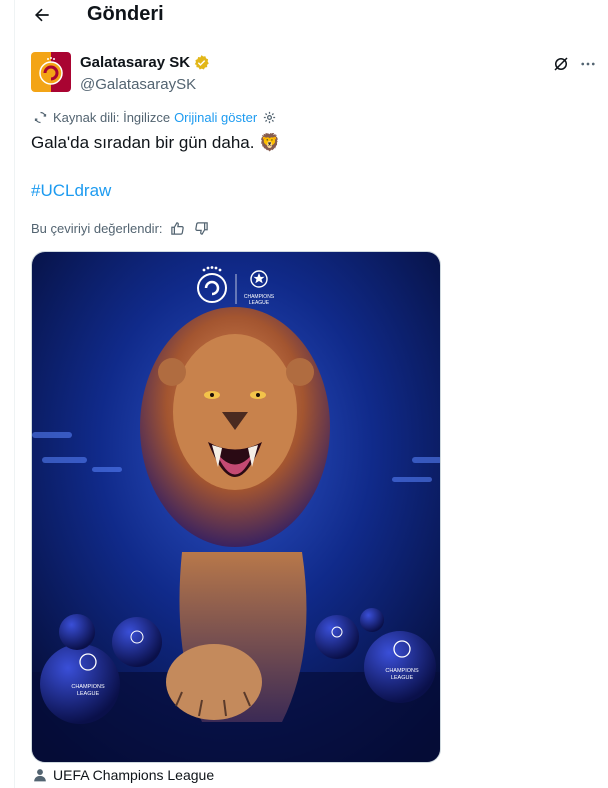 The image size is (608, 788). I want to click on tagged-account: UEFA Champions League, so click(123, 775).